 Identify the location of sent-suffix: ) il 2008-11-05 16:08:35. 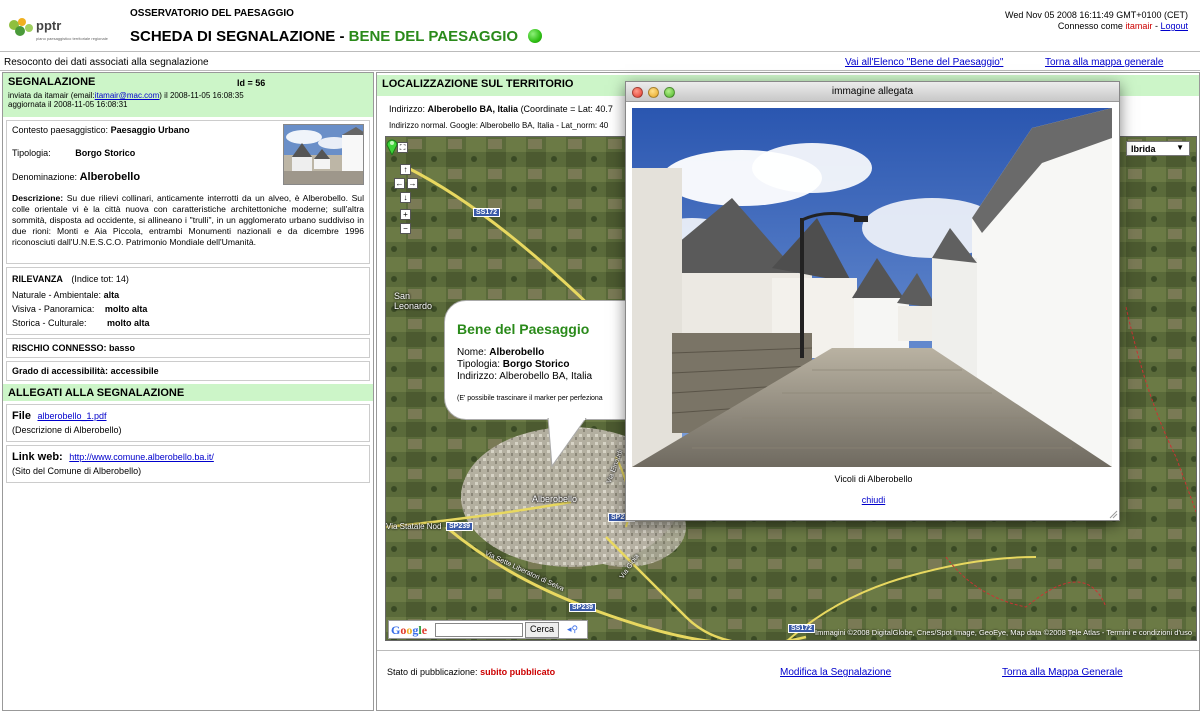
(201, 95).